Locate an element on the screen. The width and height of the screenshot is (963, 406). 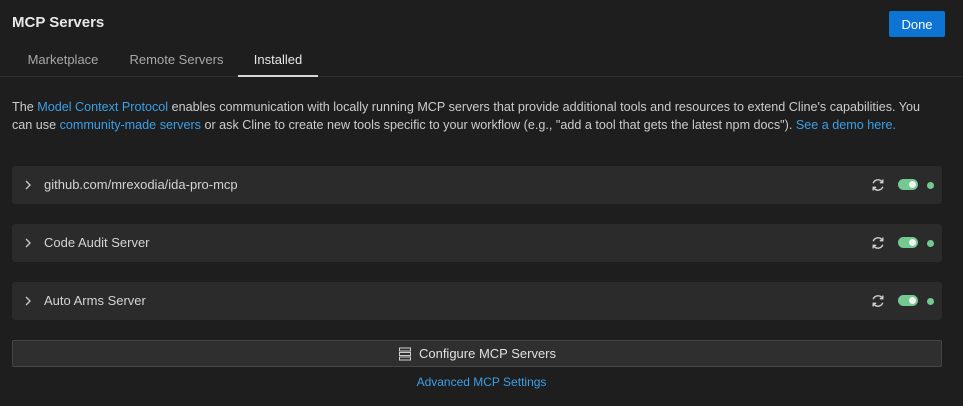
tab-marketplace: Marketplace is located at coordinates (63, 60).